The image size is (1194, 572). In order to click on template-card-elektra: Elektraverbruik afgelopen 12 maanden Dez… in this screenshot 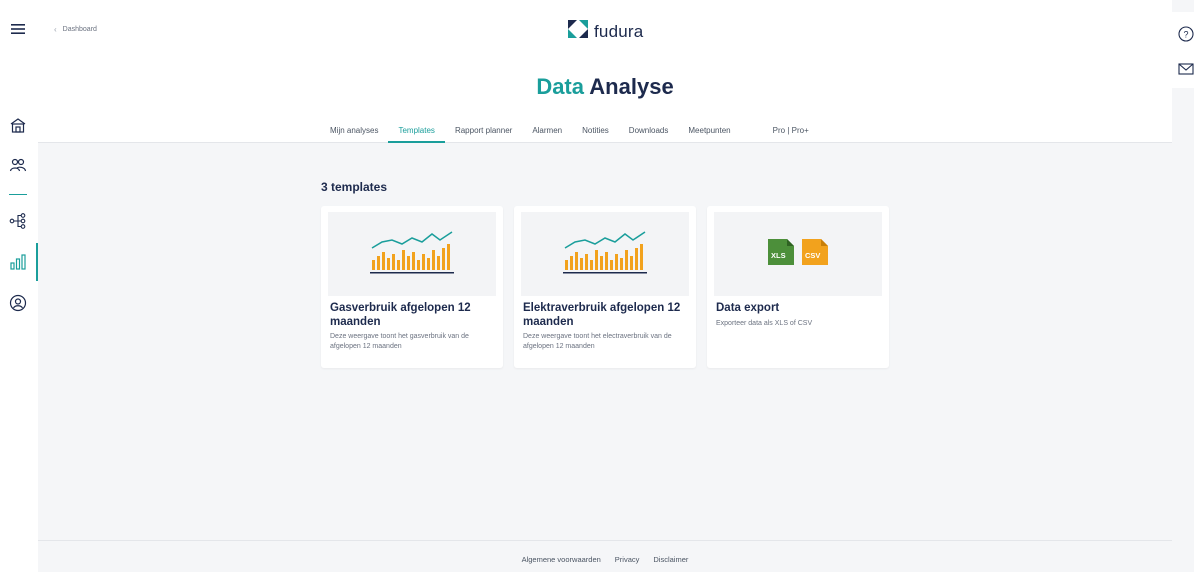, I will do `click(605, 287)`.